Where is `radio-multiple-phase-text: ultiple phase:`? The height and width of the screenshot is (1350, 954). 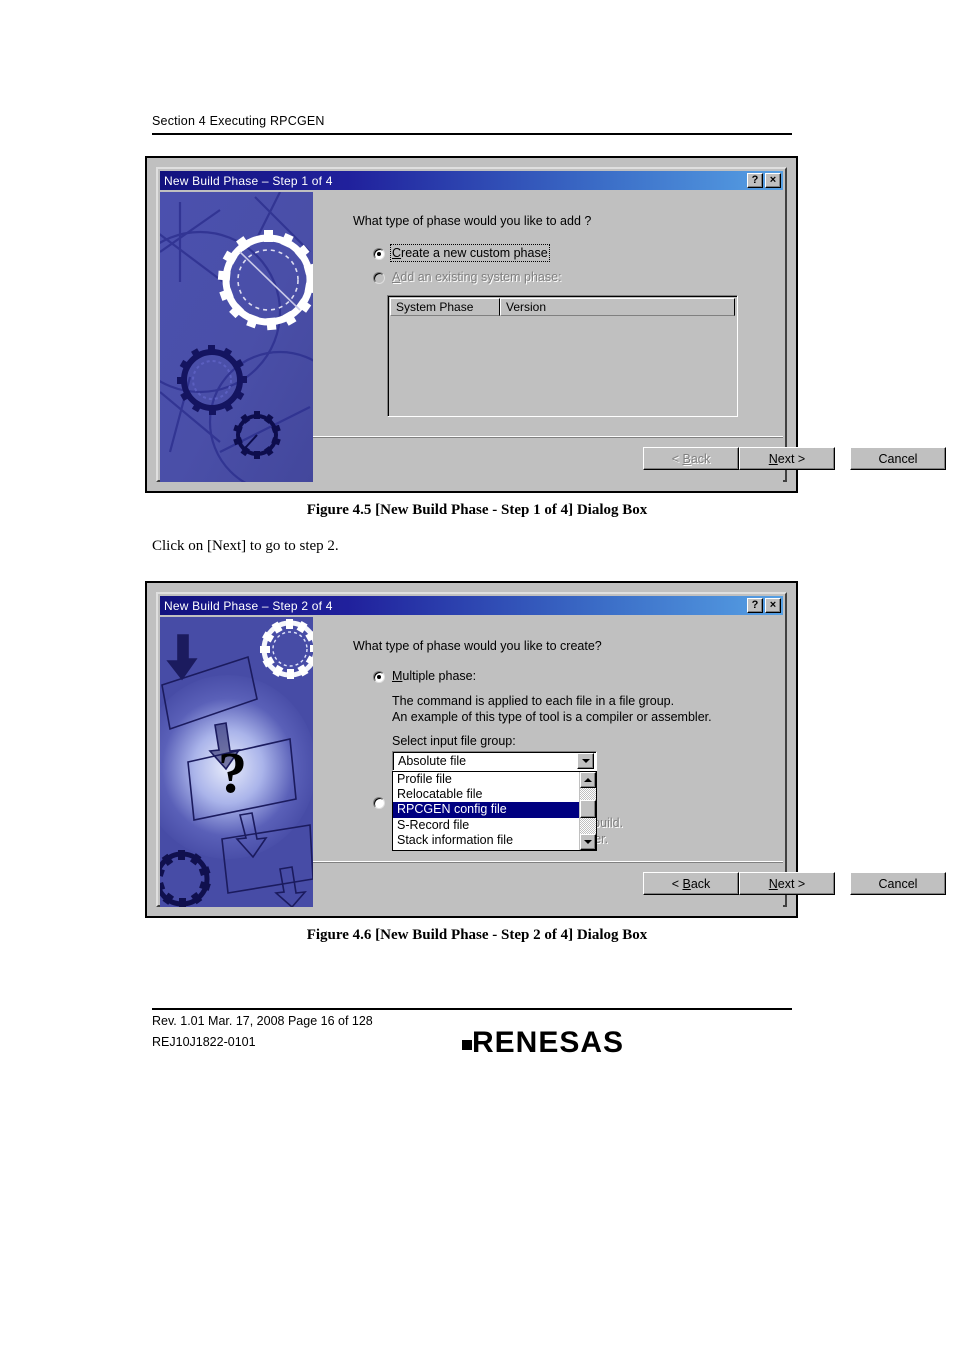 radio-multiple-phase-text: ultiple phase: is located at coordinates (439, 676).